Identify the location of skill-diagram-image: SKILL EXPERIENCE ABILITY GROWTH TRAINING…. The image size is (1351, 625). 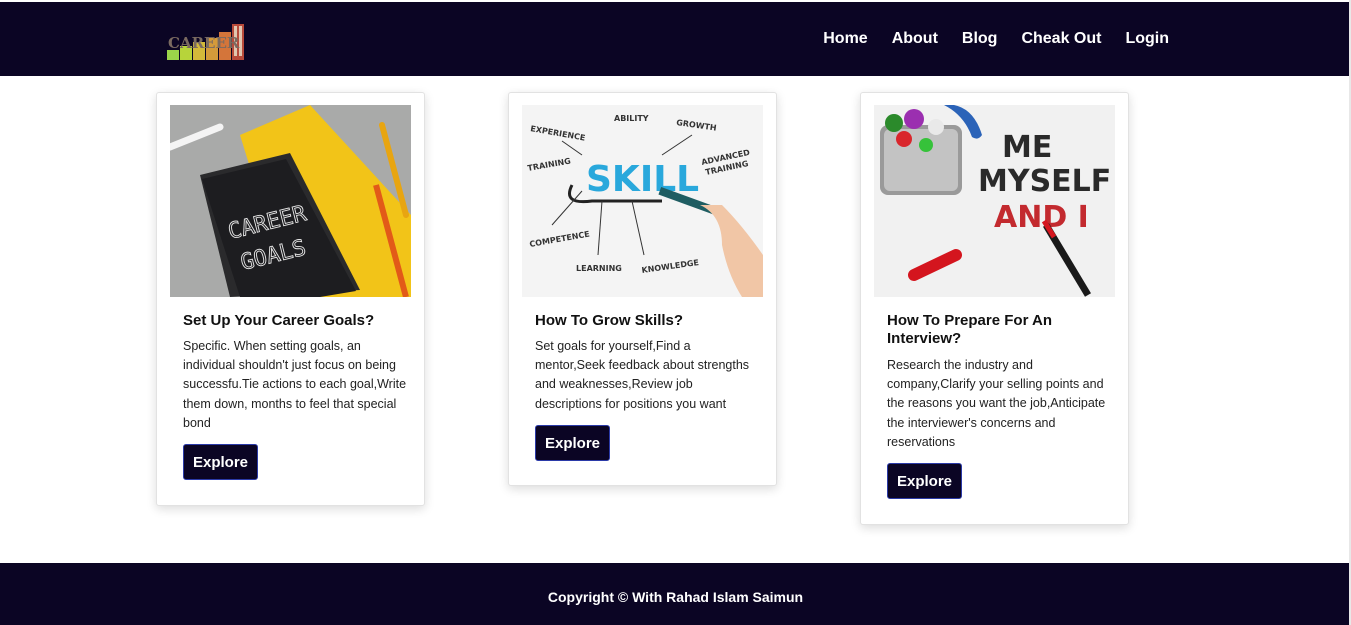
(642, 201).